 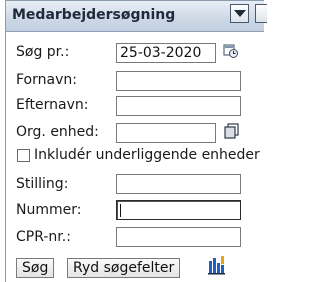 I want to click on number-input, so click(x=178, y=210).